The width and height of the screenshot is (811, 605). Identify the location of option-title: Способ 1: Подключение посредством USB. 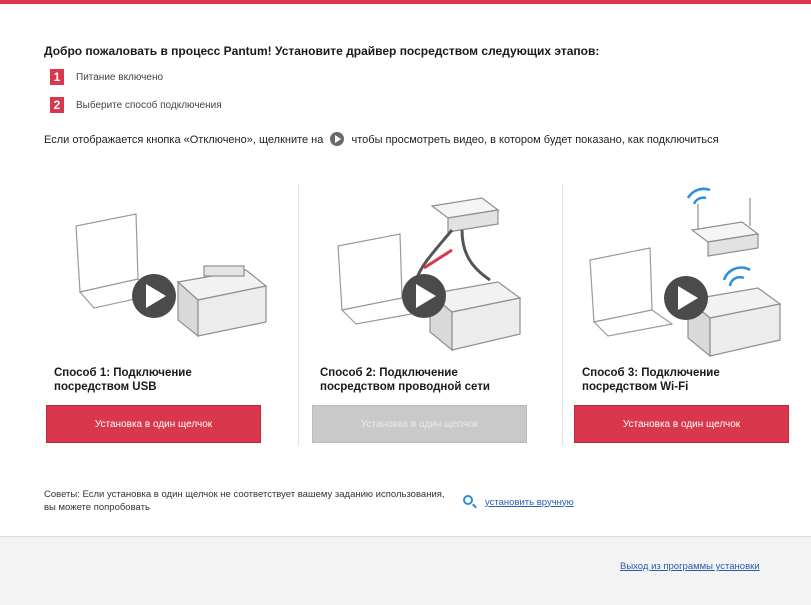
(123, 380).